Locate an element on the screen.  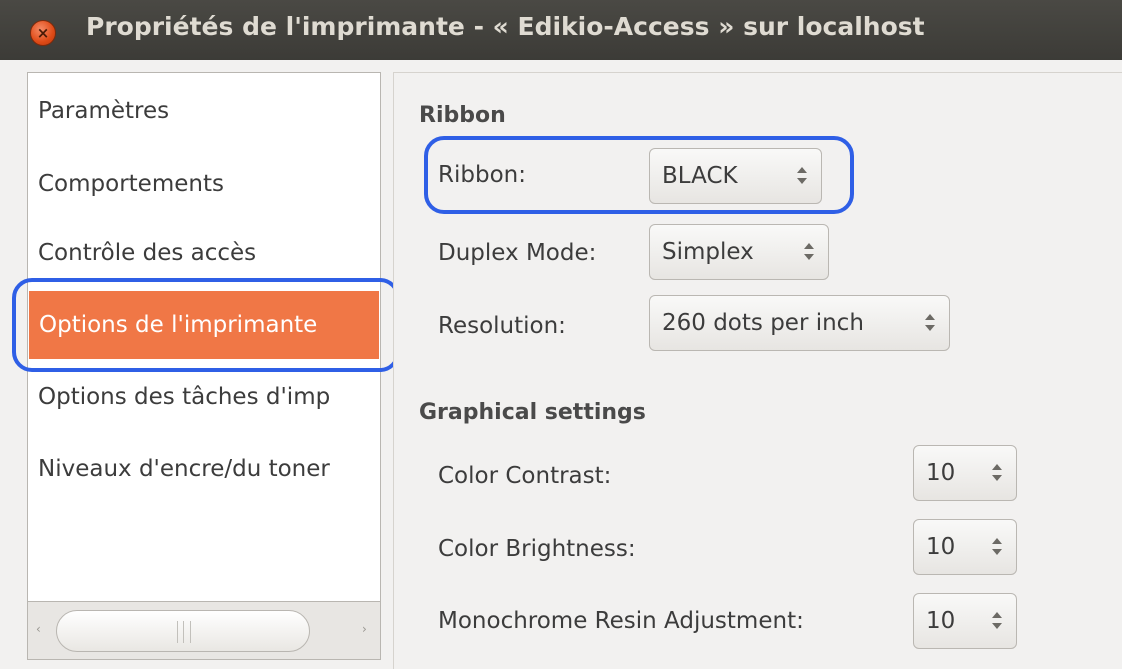
close-icon: × is located at coordinates (43, 33).